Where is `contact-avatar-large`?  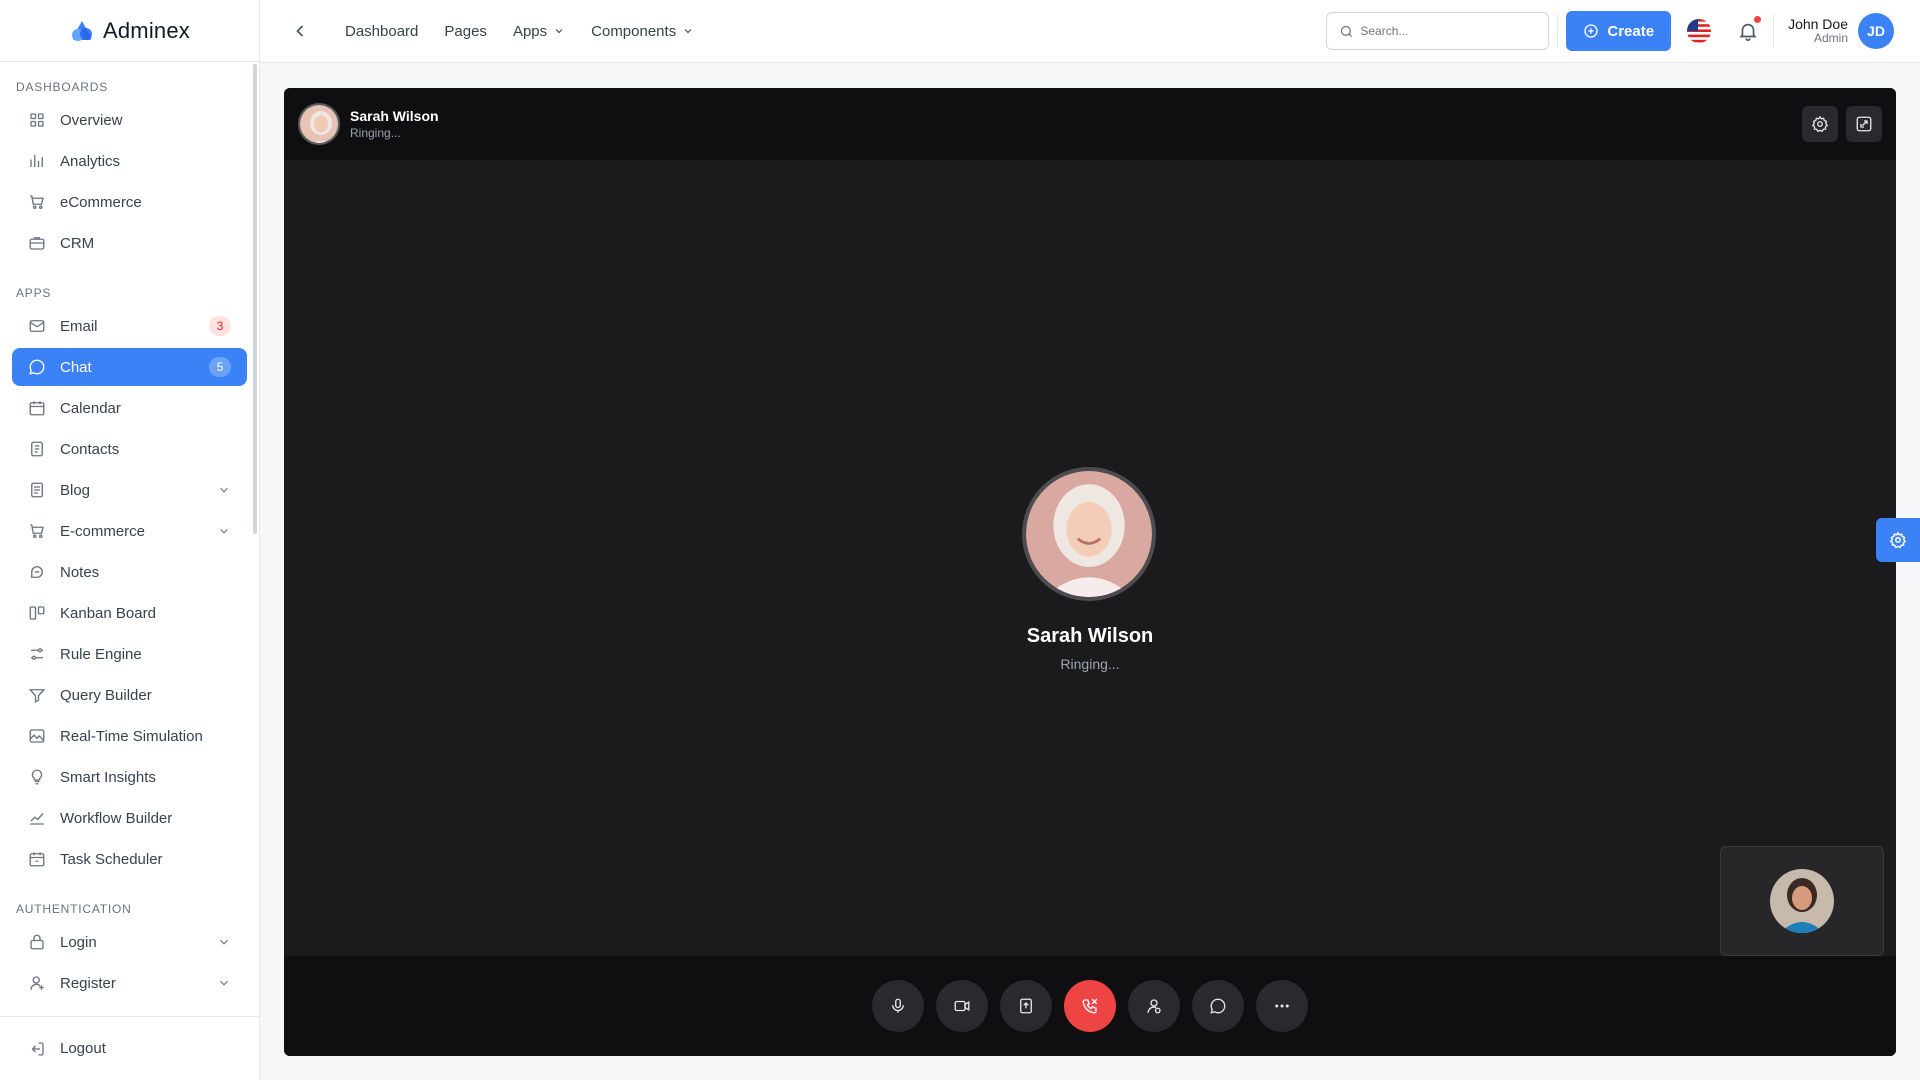
contact-avatar-large is located at coordinates (1089, 534).